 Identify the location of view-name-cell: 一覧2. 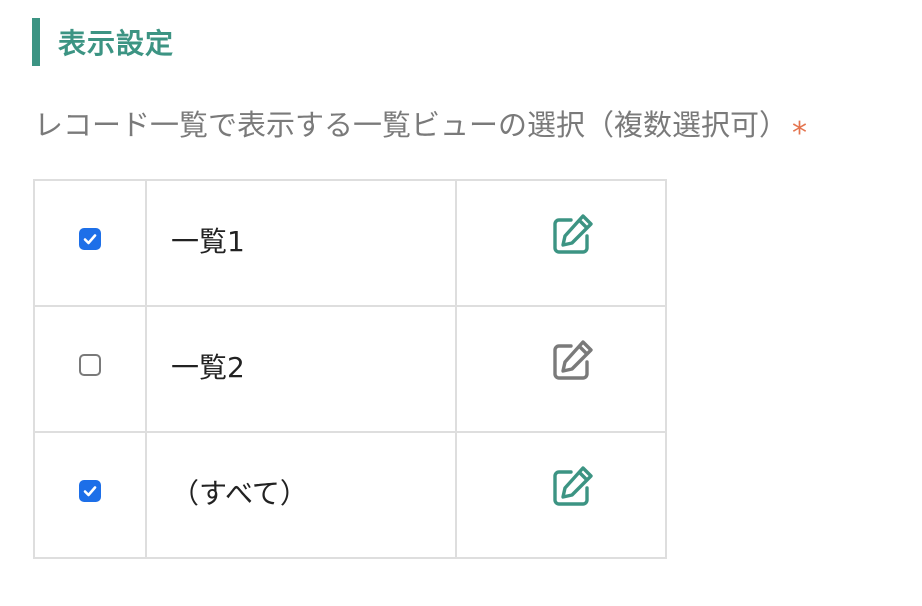
(301, 369).